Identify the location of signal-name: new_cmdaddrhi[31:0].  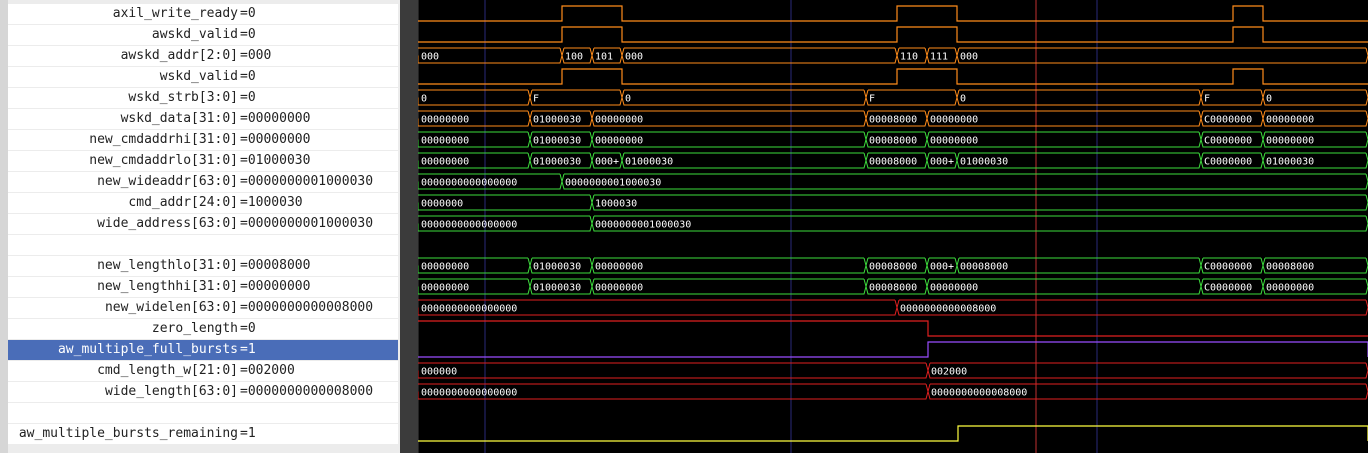
(163, 139).